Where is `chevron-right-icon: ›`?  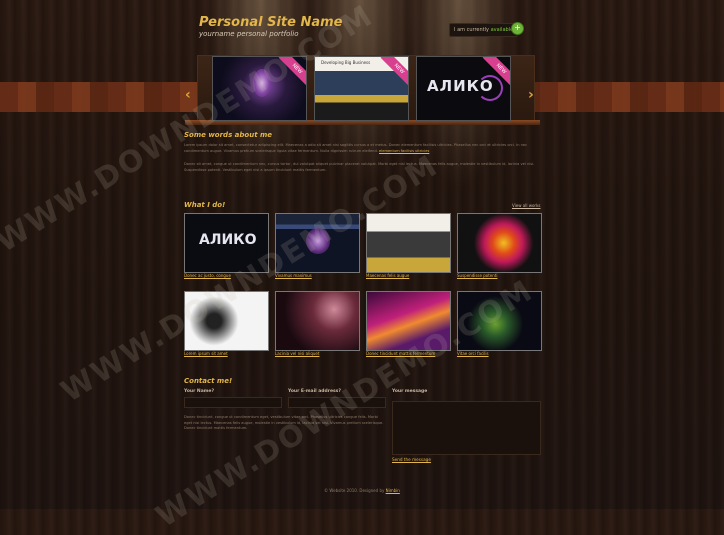
chevron-right-icon: › is located at coordinates (531, 95).